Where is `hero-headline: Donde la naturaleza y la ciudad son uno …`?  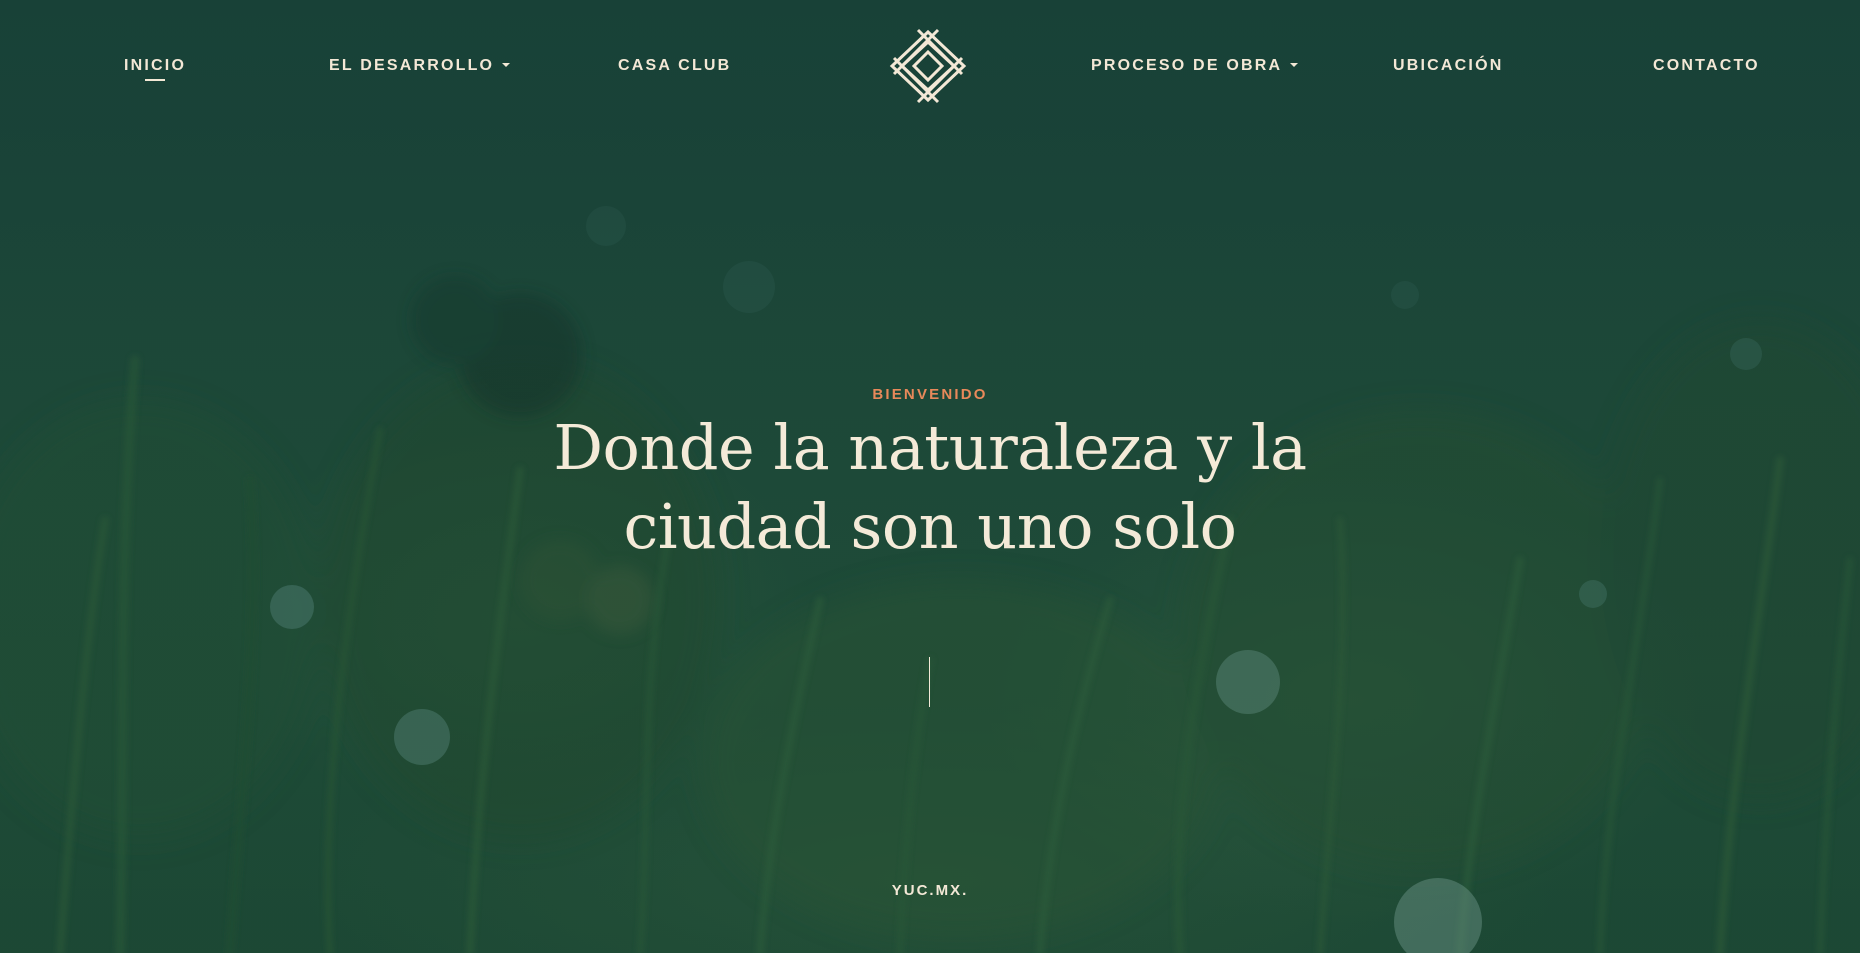 hero-headline: Donde la naturaleza y la ciudad son uno … is located at coordinates (930, 487).